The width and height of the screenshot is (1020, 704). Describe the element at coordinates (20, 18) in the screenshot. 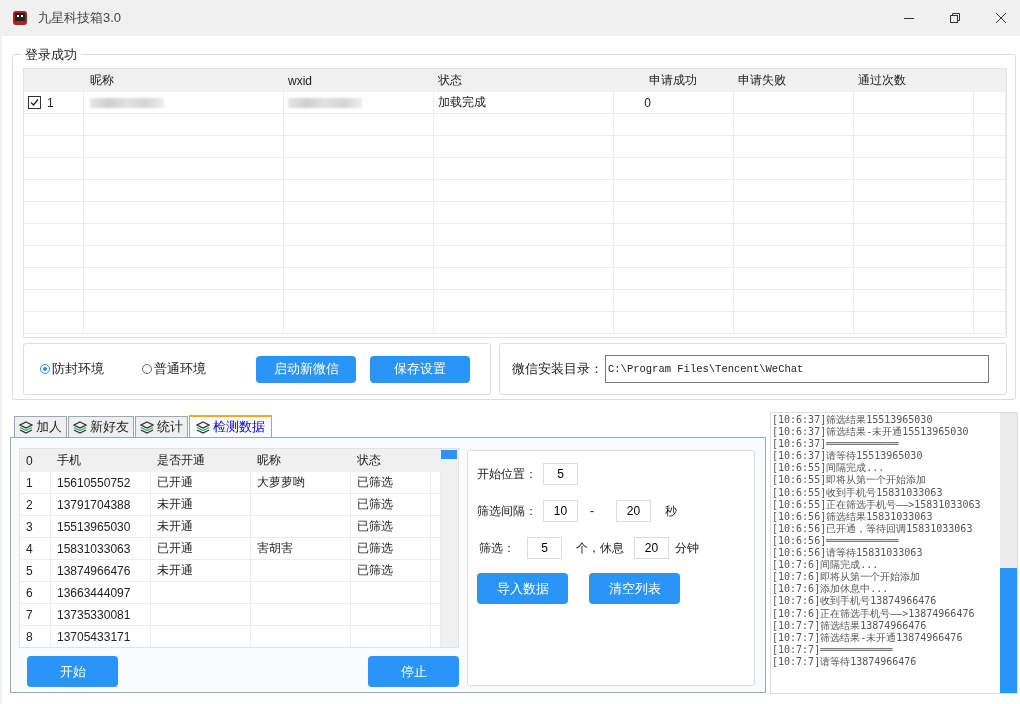

I see `app-logo-icon` at that location.